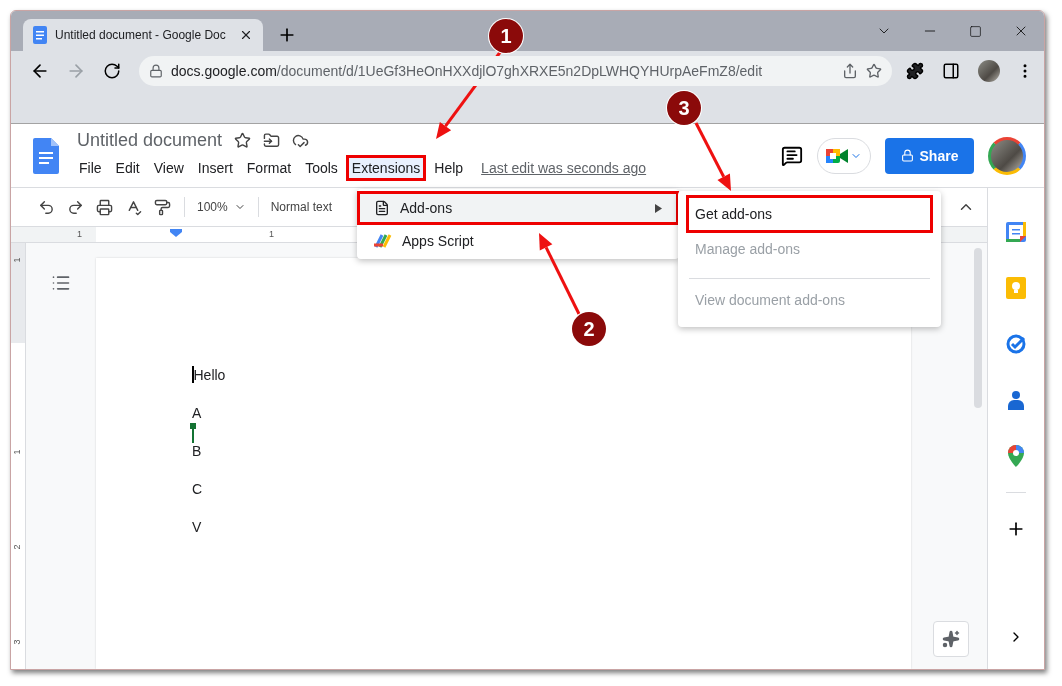  Describe the element at coordinates (809, 214) in the screenshot. I see `menu-item: Get add-ons` at that location.